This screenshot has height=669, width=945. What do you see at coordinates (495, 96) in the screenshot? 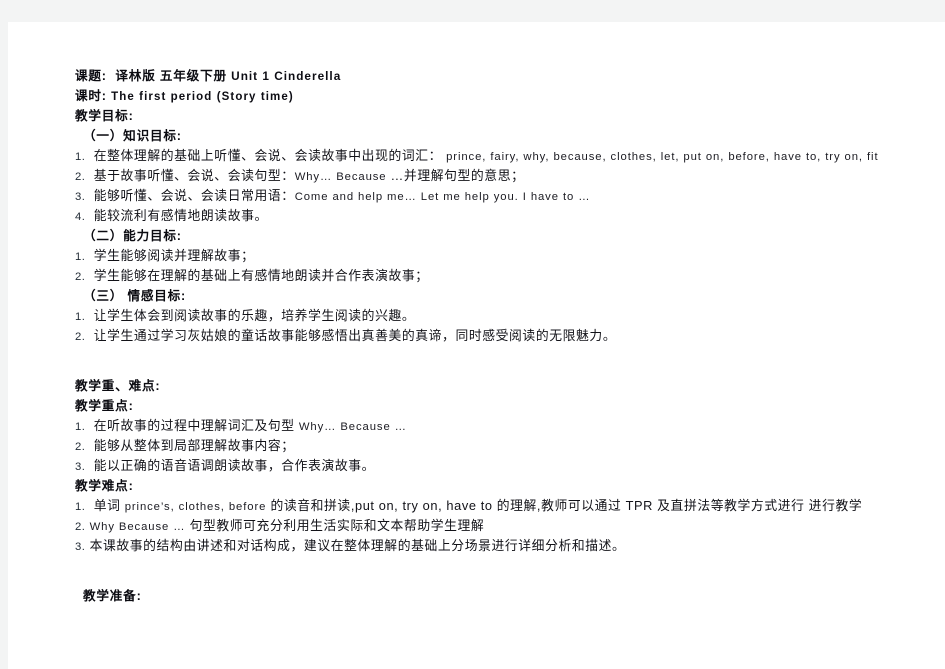
I see `lesson-period-line: 课时: The first period (Story time)` at bounding box center [495, 96].